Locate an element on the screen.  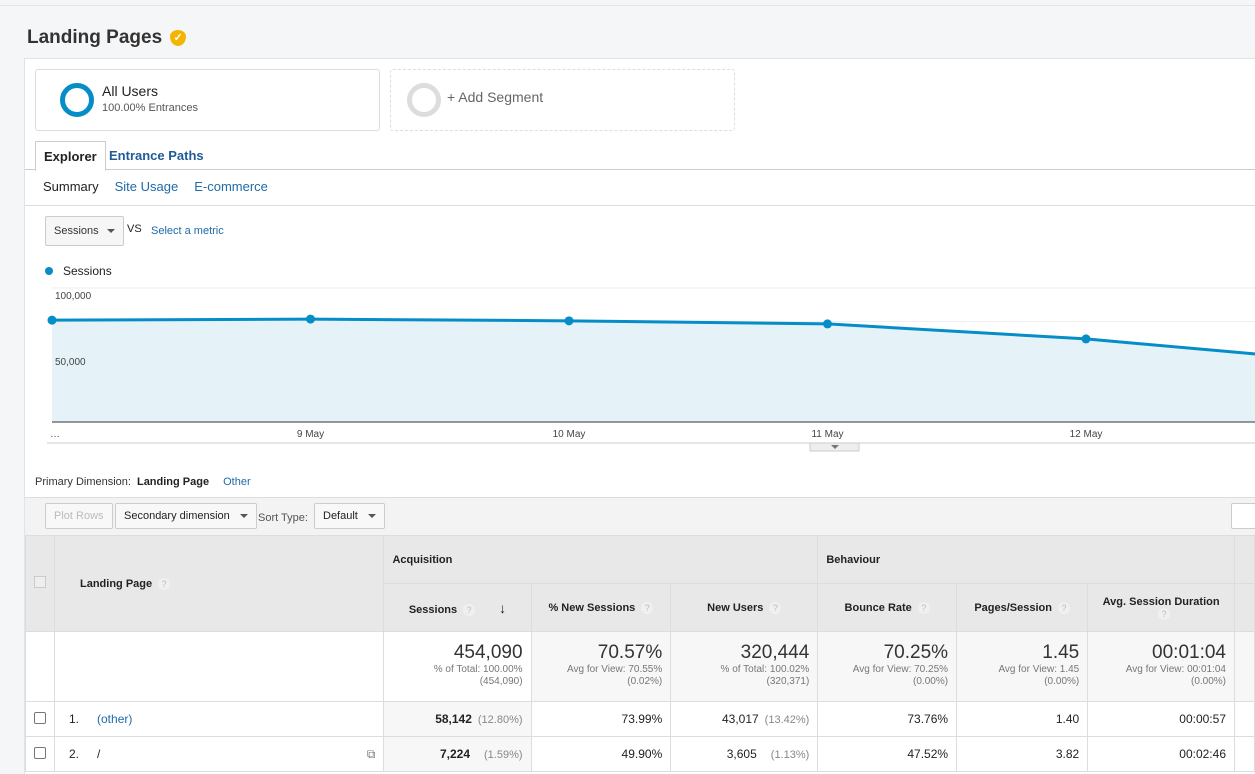
header-avg-session-duration: Avg. Session Duration? is located at coordinates (1161, 607).